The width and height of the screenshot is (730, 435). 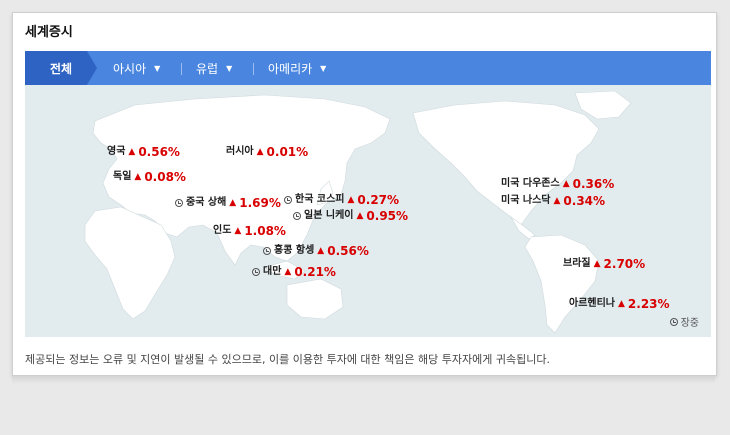 I want to click on panel-title: 세계증시, so click(x=49, y=32).